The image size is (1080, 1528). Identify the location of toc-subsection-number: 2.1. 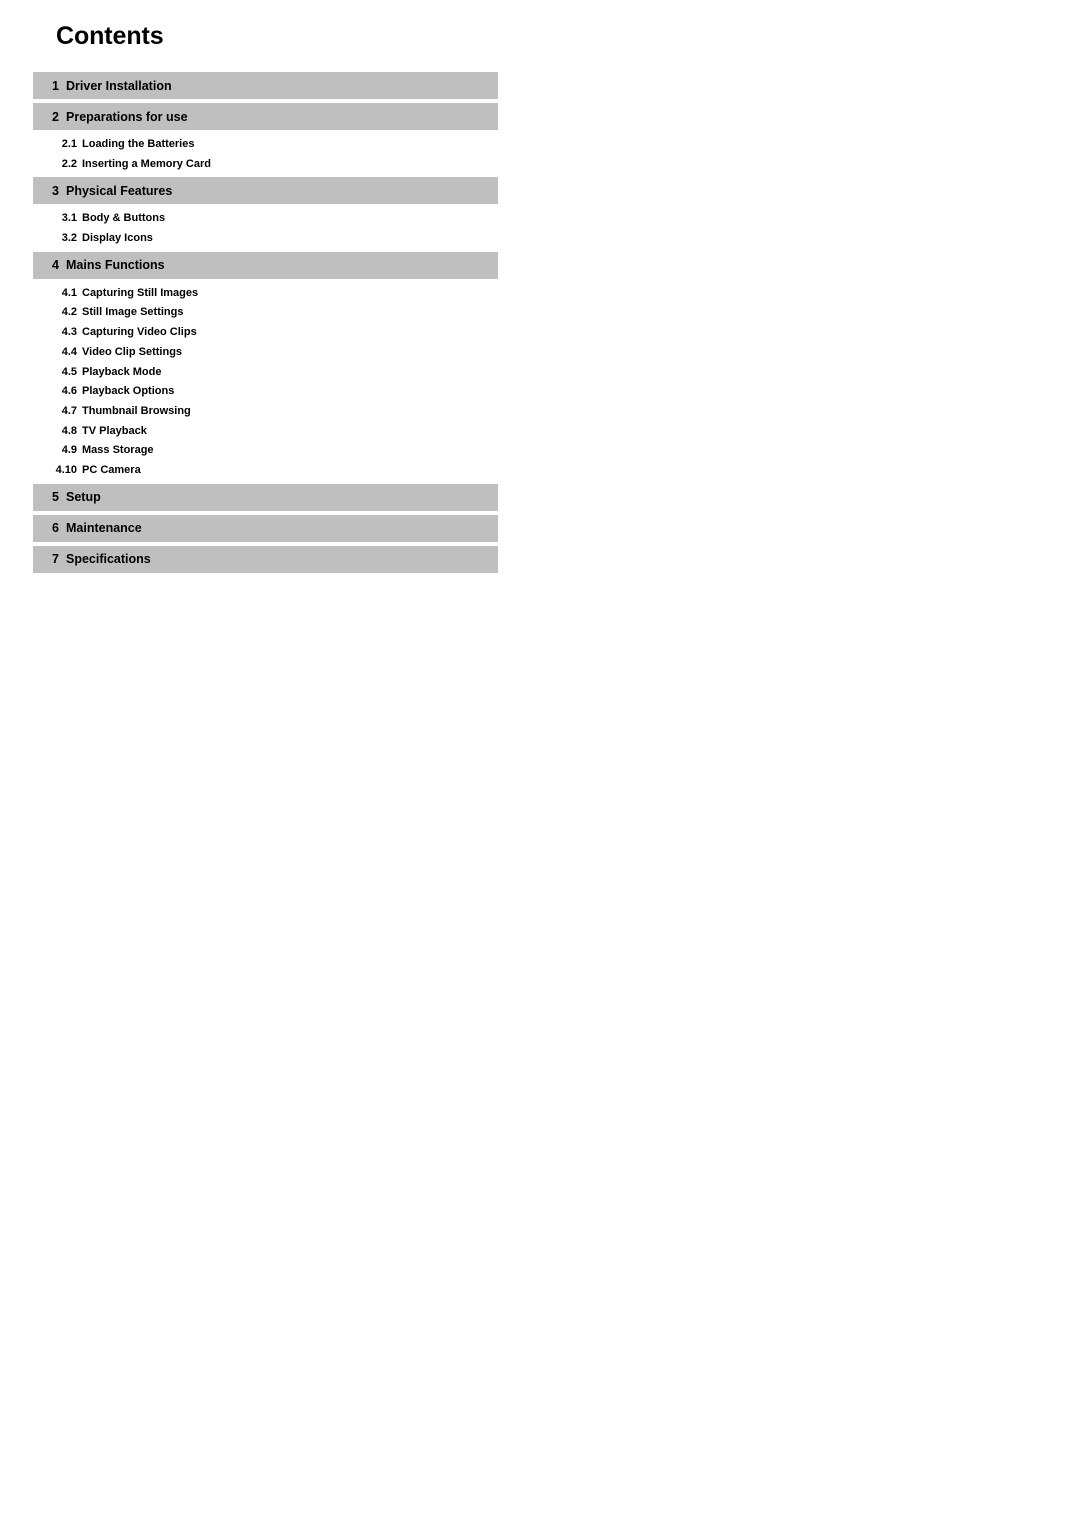
(69, 144).